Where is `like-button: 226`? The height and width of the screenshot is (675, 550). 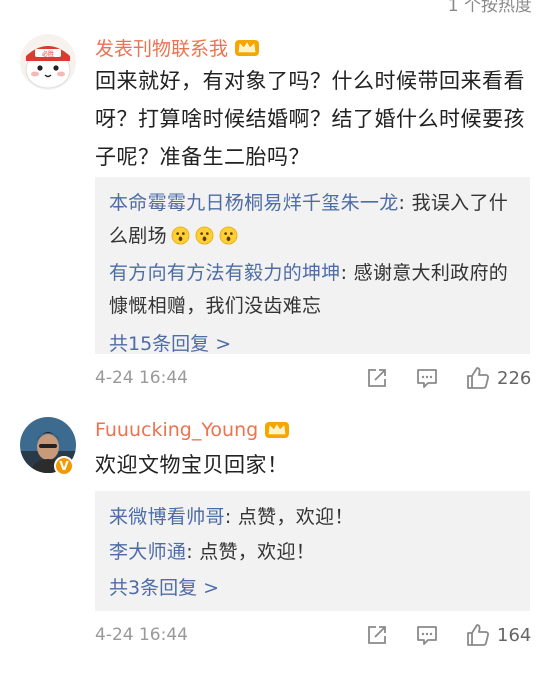
like-button: 226 is located at coordinates (498, 378).